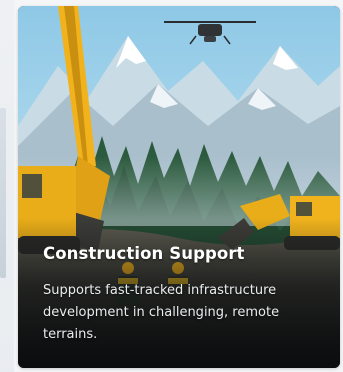  I want to click on card-title: Construction Support, so click(144, 253).